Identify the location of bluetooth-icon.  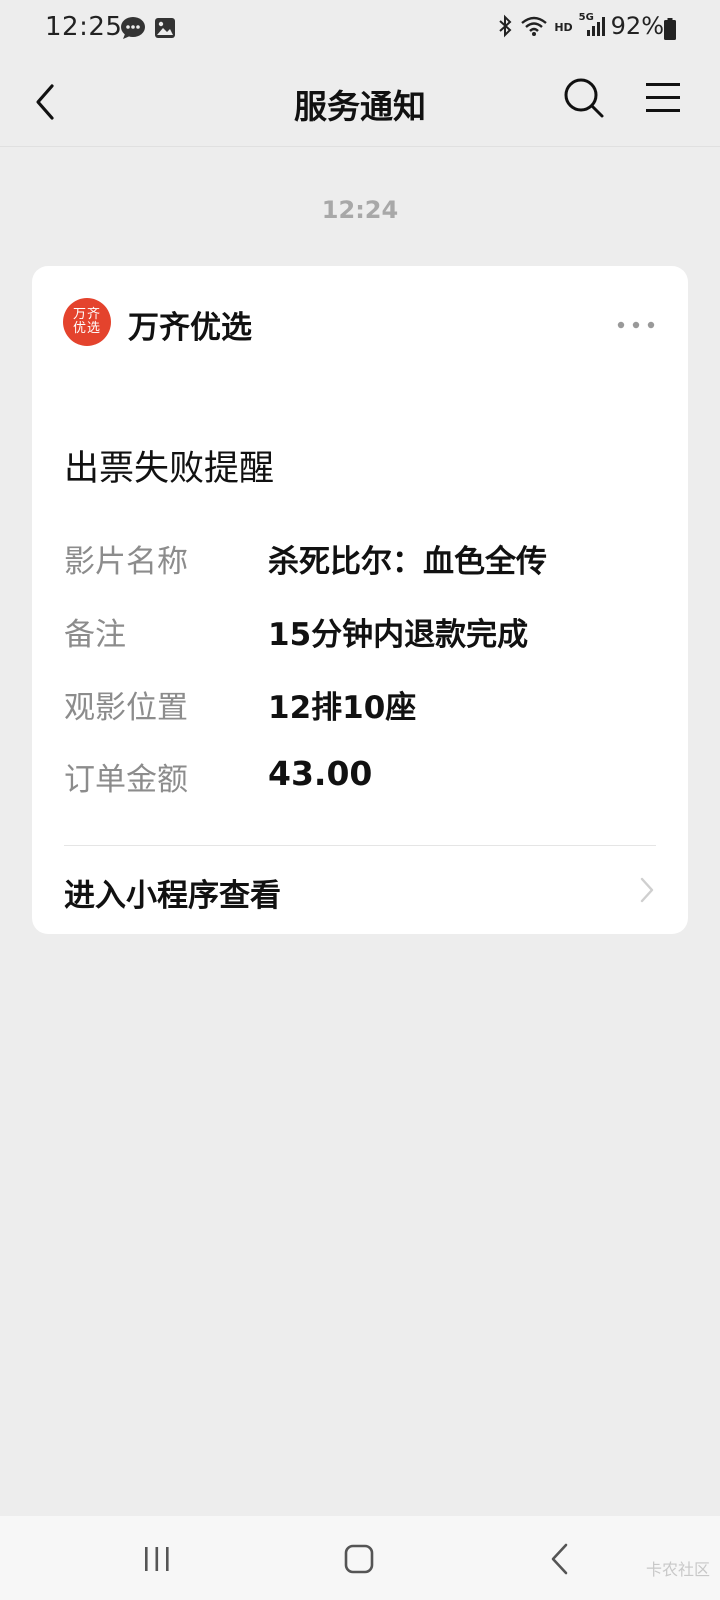
(505, 26).